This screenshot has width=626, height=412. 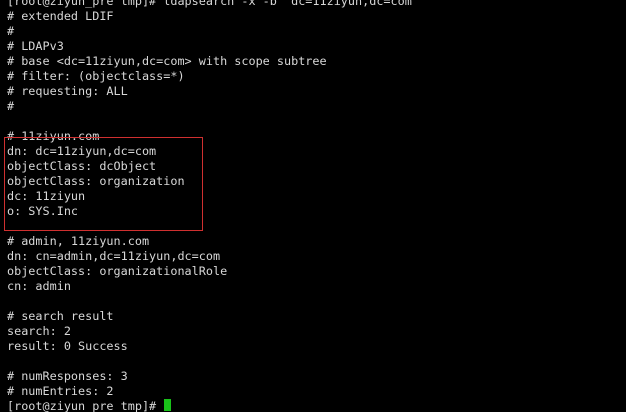 I want to click on ldif-entry-dn: dn: dc=11ziyun,dc=com, so click(x=82, y=151).